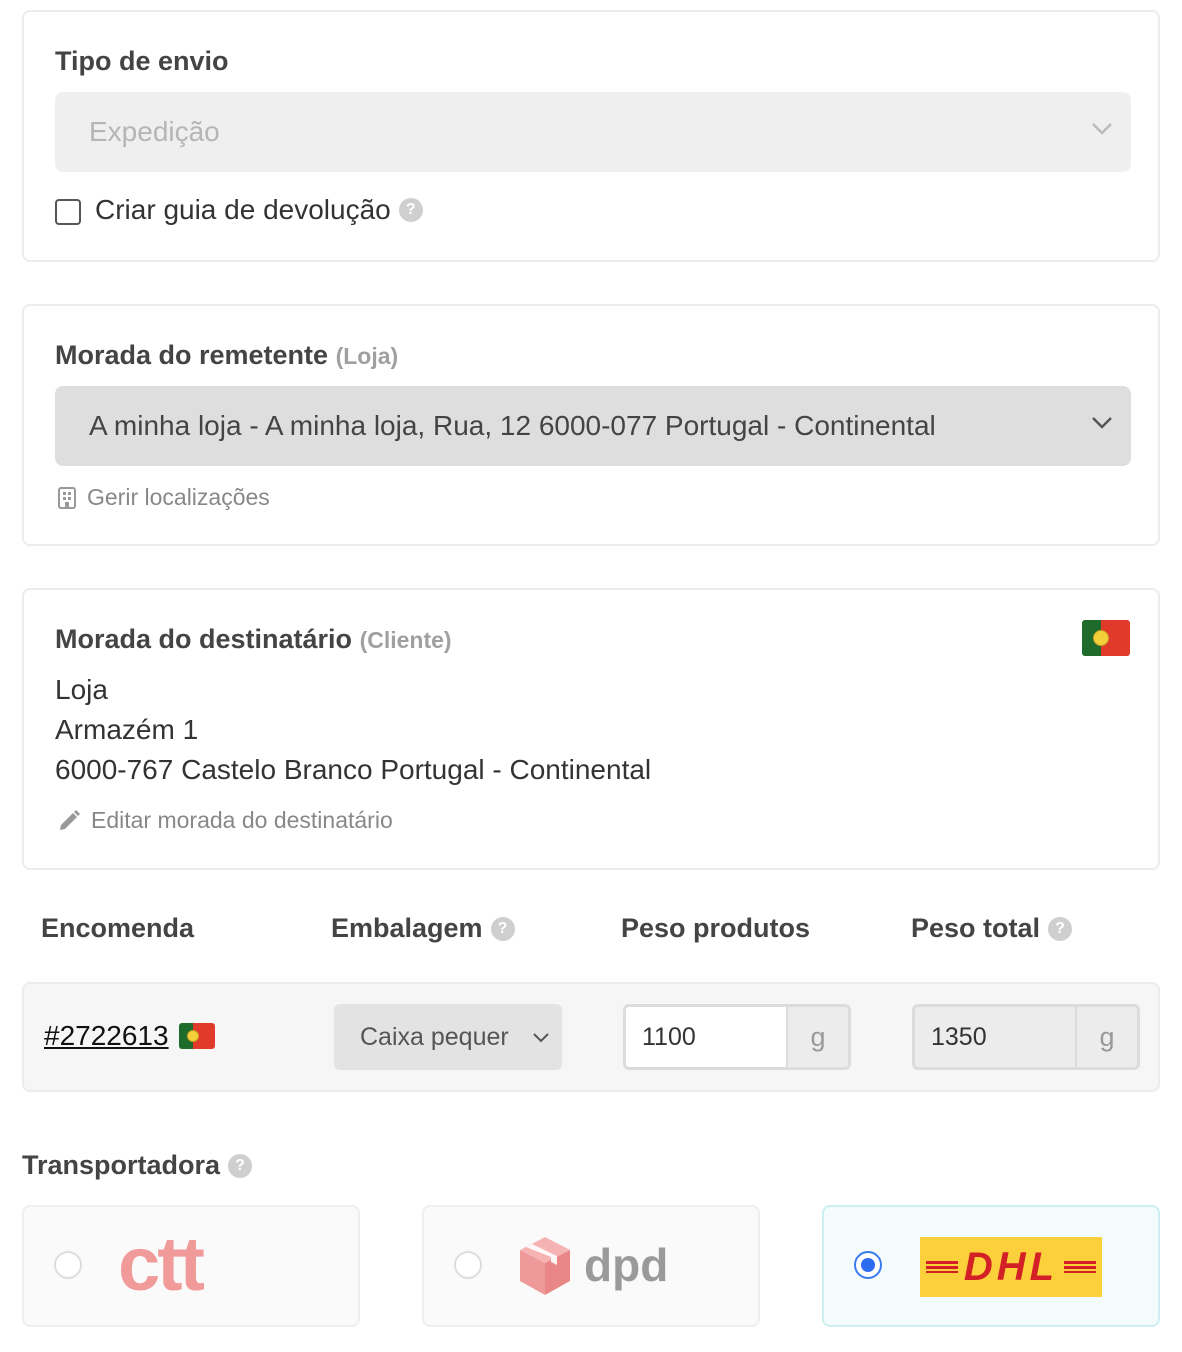 The height and width of the screenshot is (1352, 1182). What do you see at coordinates (706, 1037) in the screenshot?
I see `product-weight-value: 1100` at bounding box center [706, 1037].